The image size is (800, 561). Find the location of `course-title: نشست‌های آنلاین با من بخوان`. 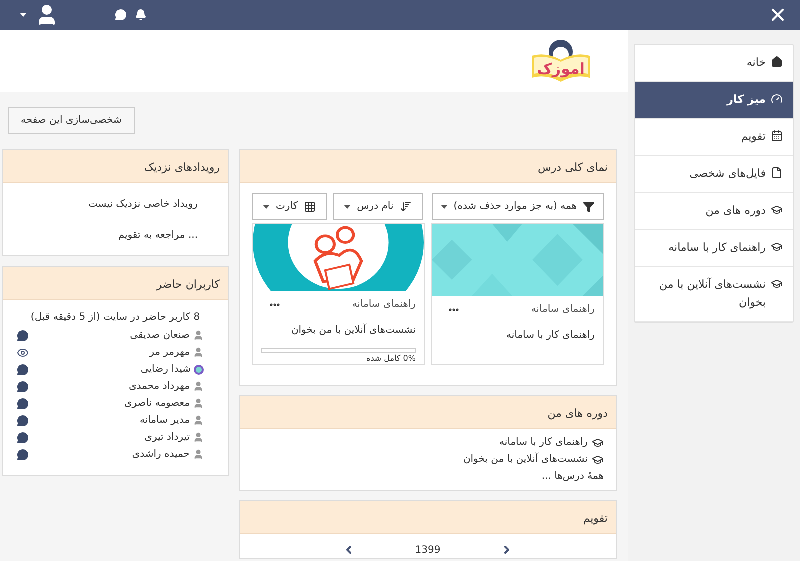

course-title: نشست‌های آنلاین با من بخوان is located at coordinates (353, 330).